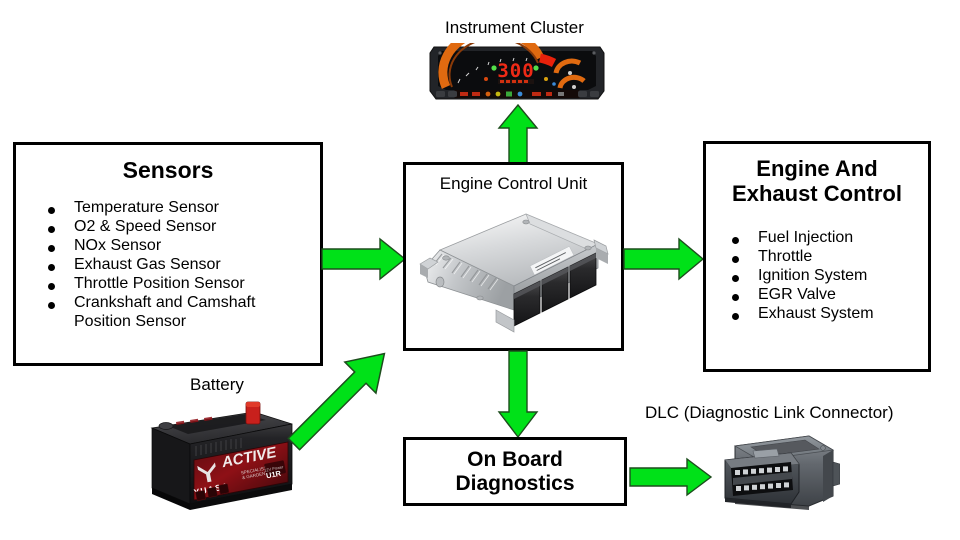  Describe the element at coordinates (773, 475) in the screenshot. I see `obd2-connector-photo` at that location.